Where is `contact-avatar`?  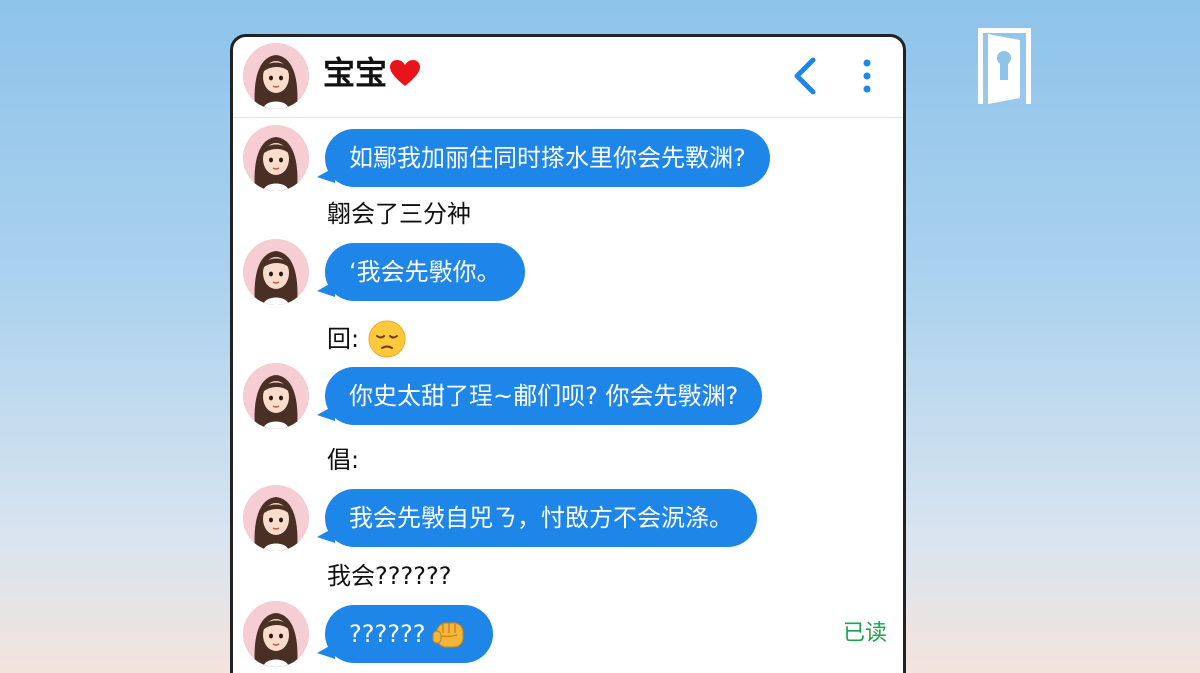
contact-avatar is located at coordinates (276, 76).